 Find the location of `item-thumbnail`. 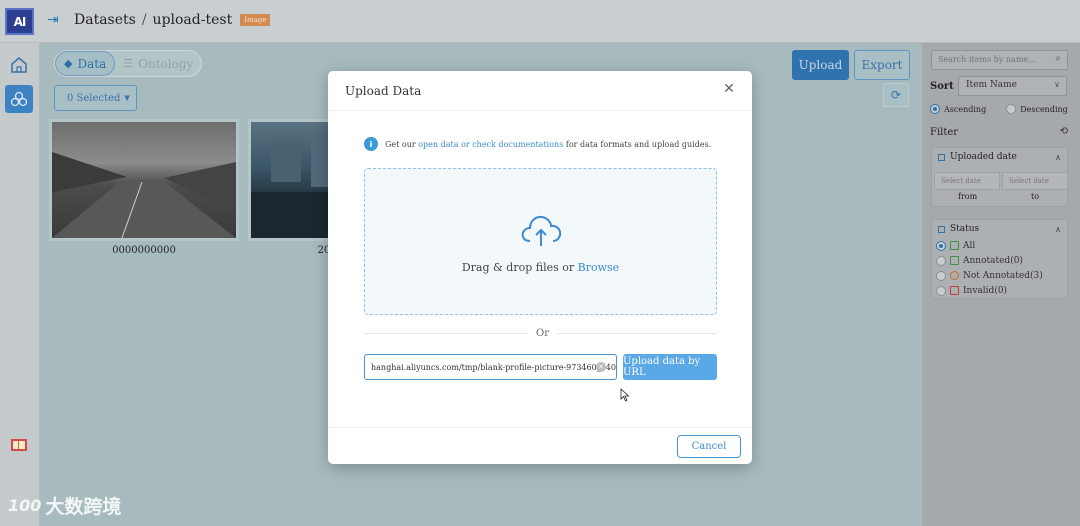

item-thumbnail is located at coordinates (144, 180).